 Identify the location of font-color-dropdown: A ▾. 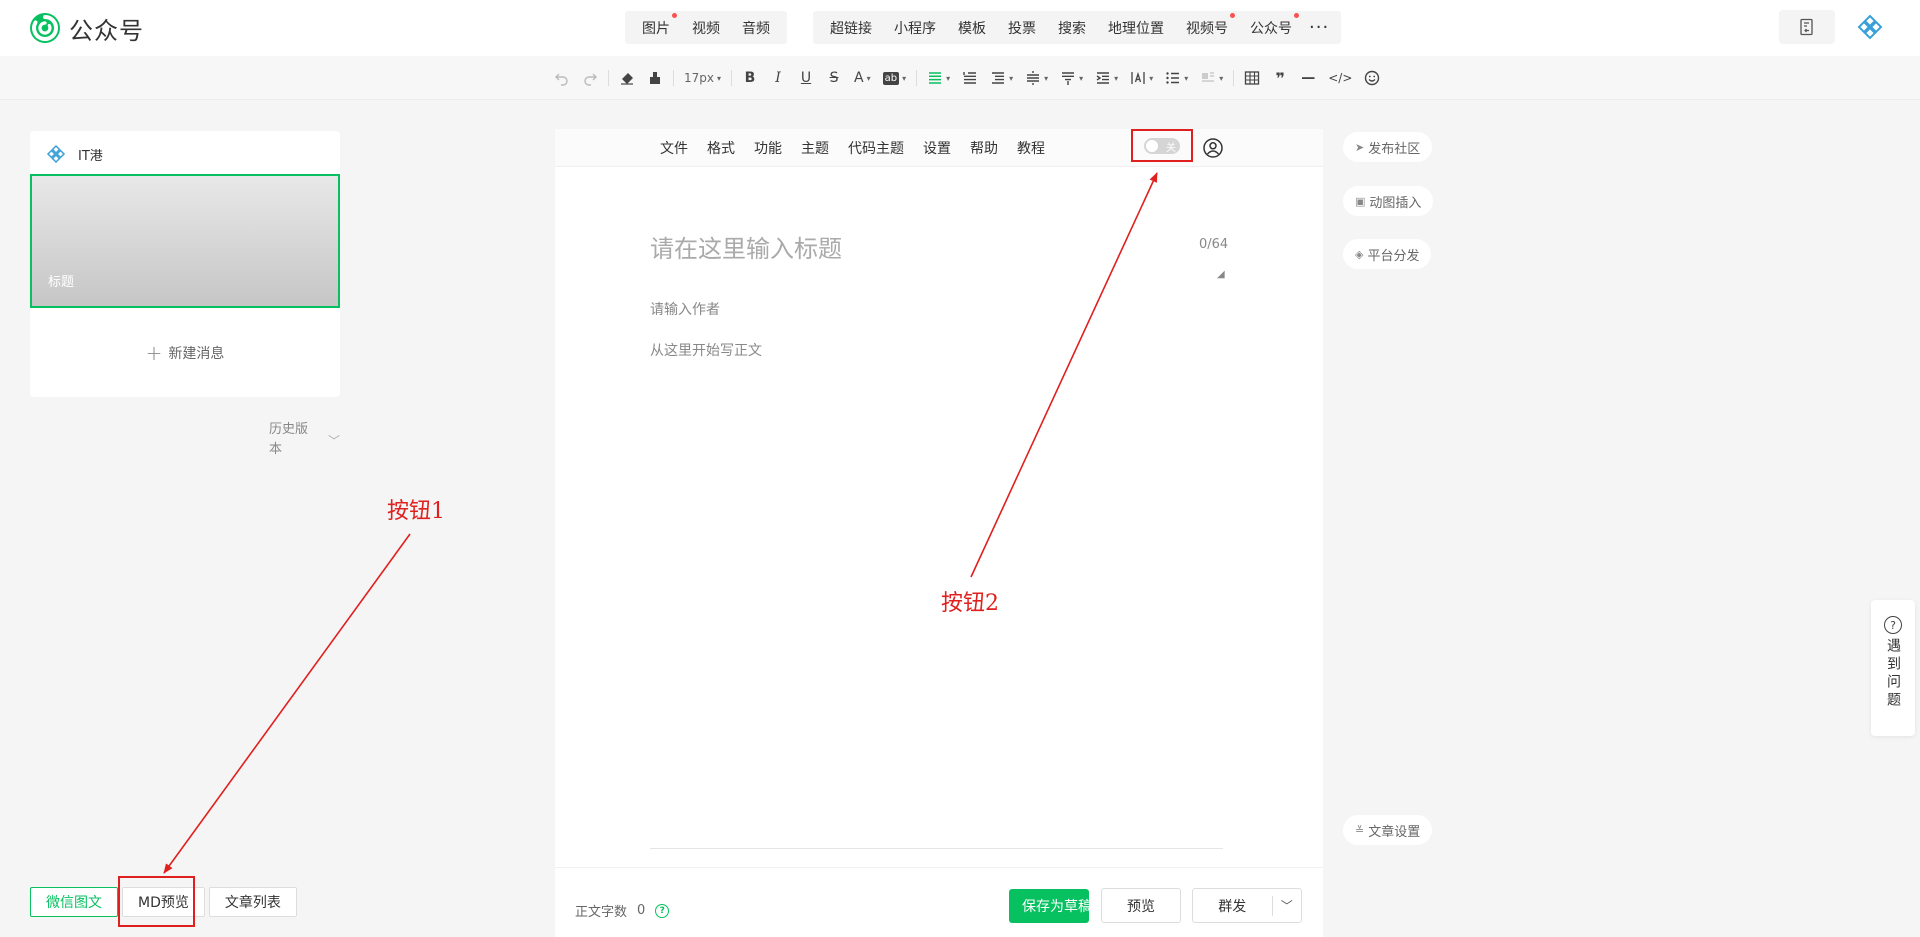
(862, 78).